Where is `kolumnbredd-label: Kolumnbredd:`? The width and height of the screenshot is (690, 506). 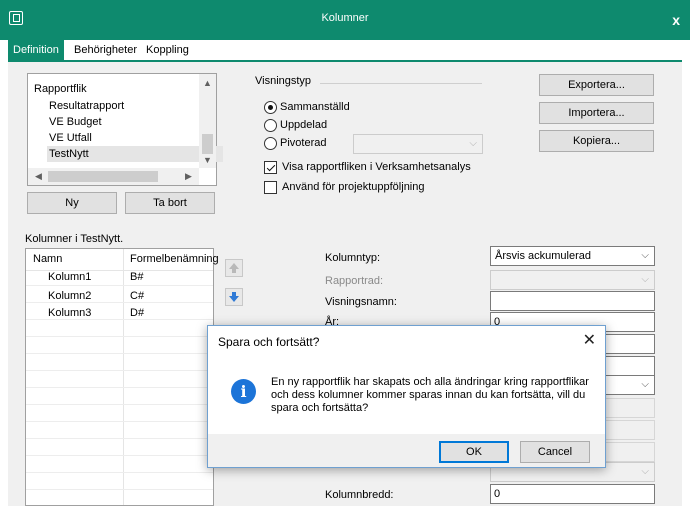 kolumnbredd-label: Kolumnbredd: is located at coordinates (359, 495).